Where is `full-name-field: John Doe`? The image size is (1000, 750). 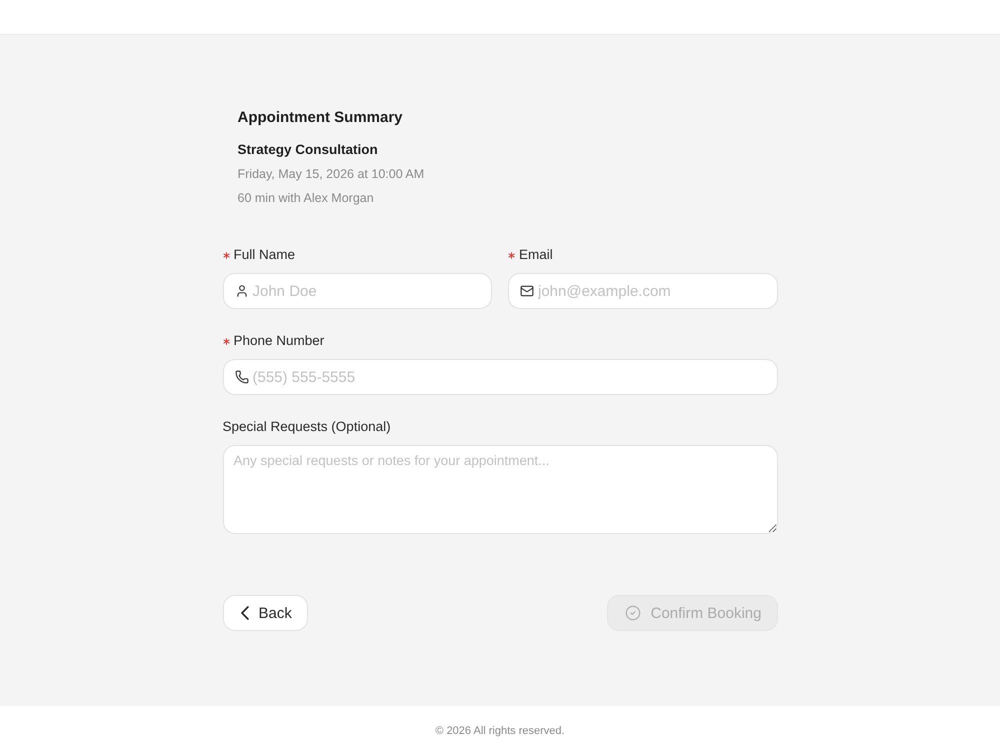 full-name-field: John Doe is located at coordinates (357, 291).